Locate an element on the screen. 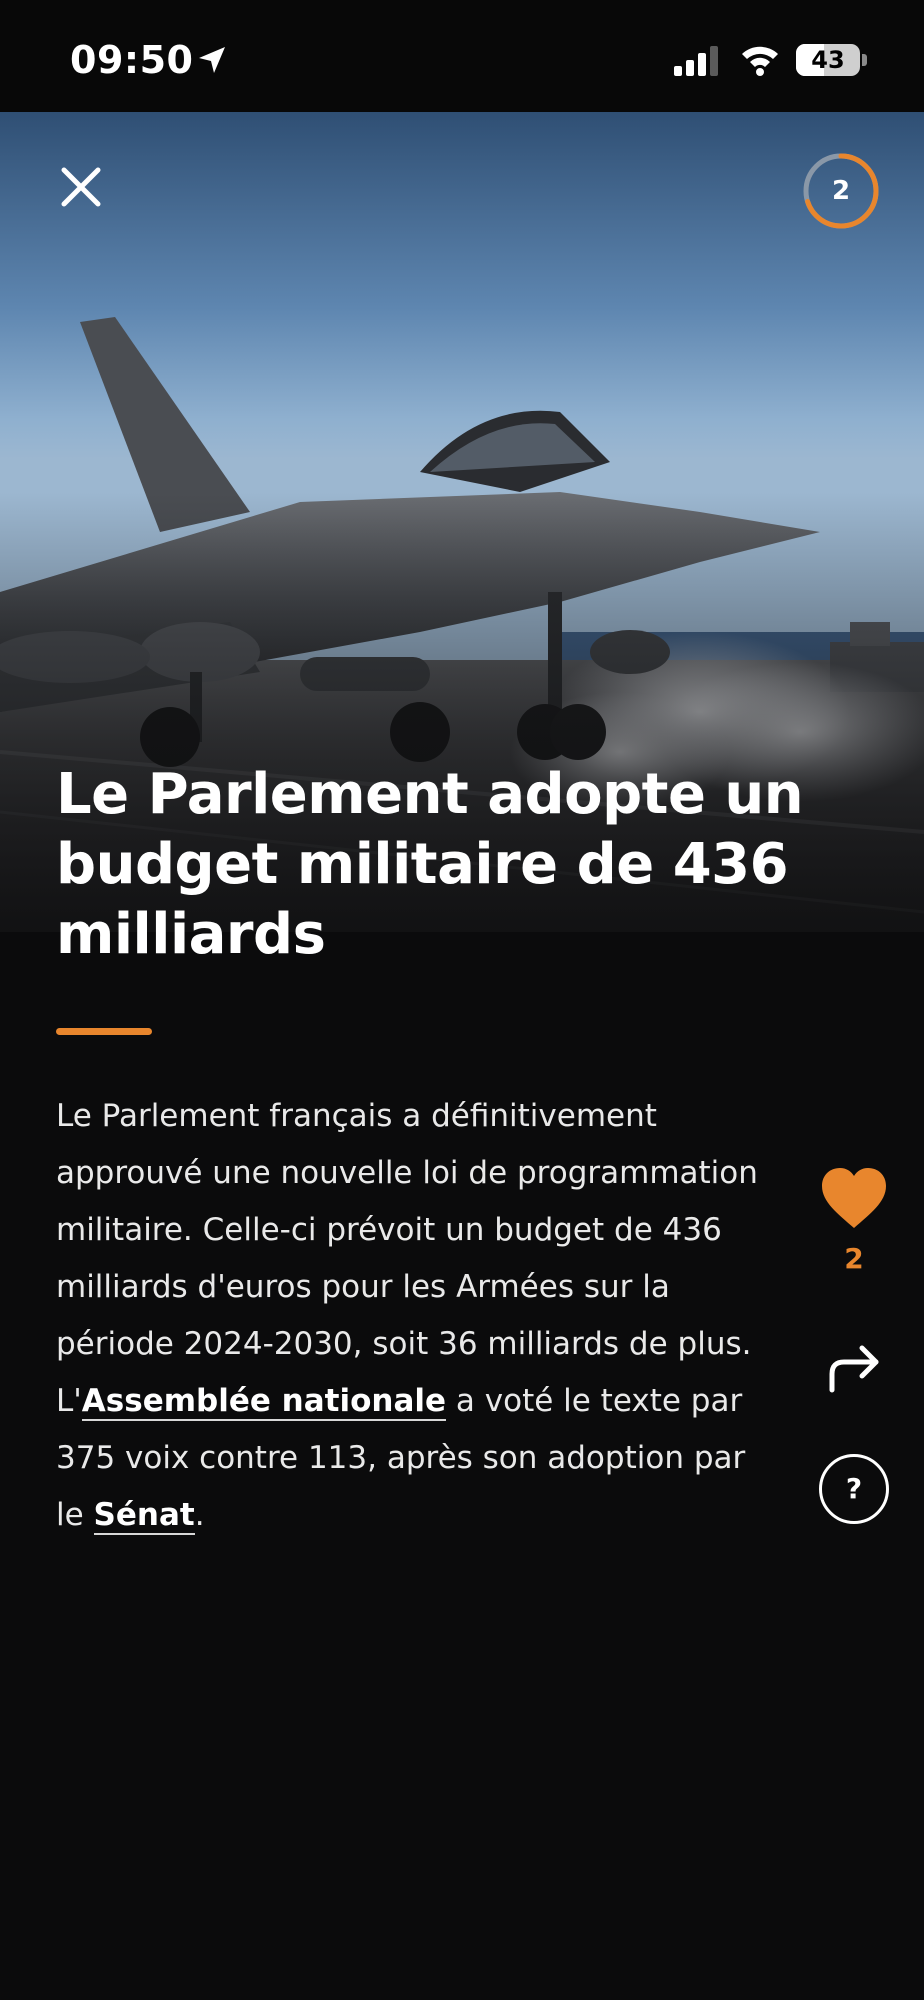 The width and height of the screenshot is (924, 2000). battery-level: 43 is located at coordinates (828, 60).